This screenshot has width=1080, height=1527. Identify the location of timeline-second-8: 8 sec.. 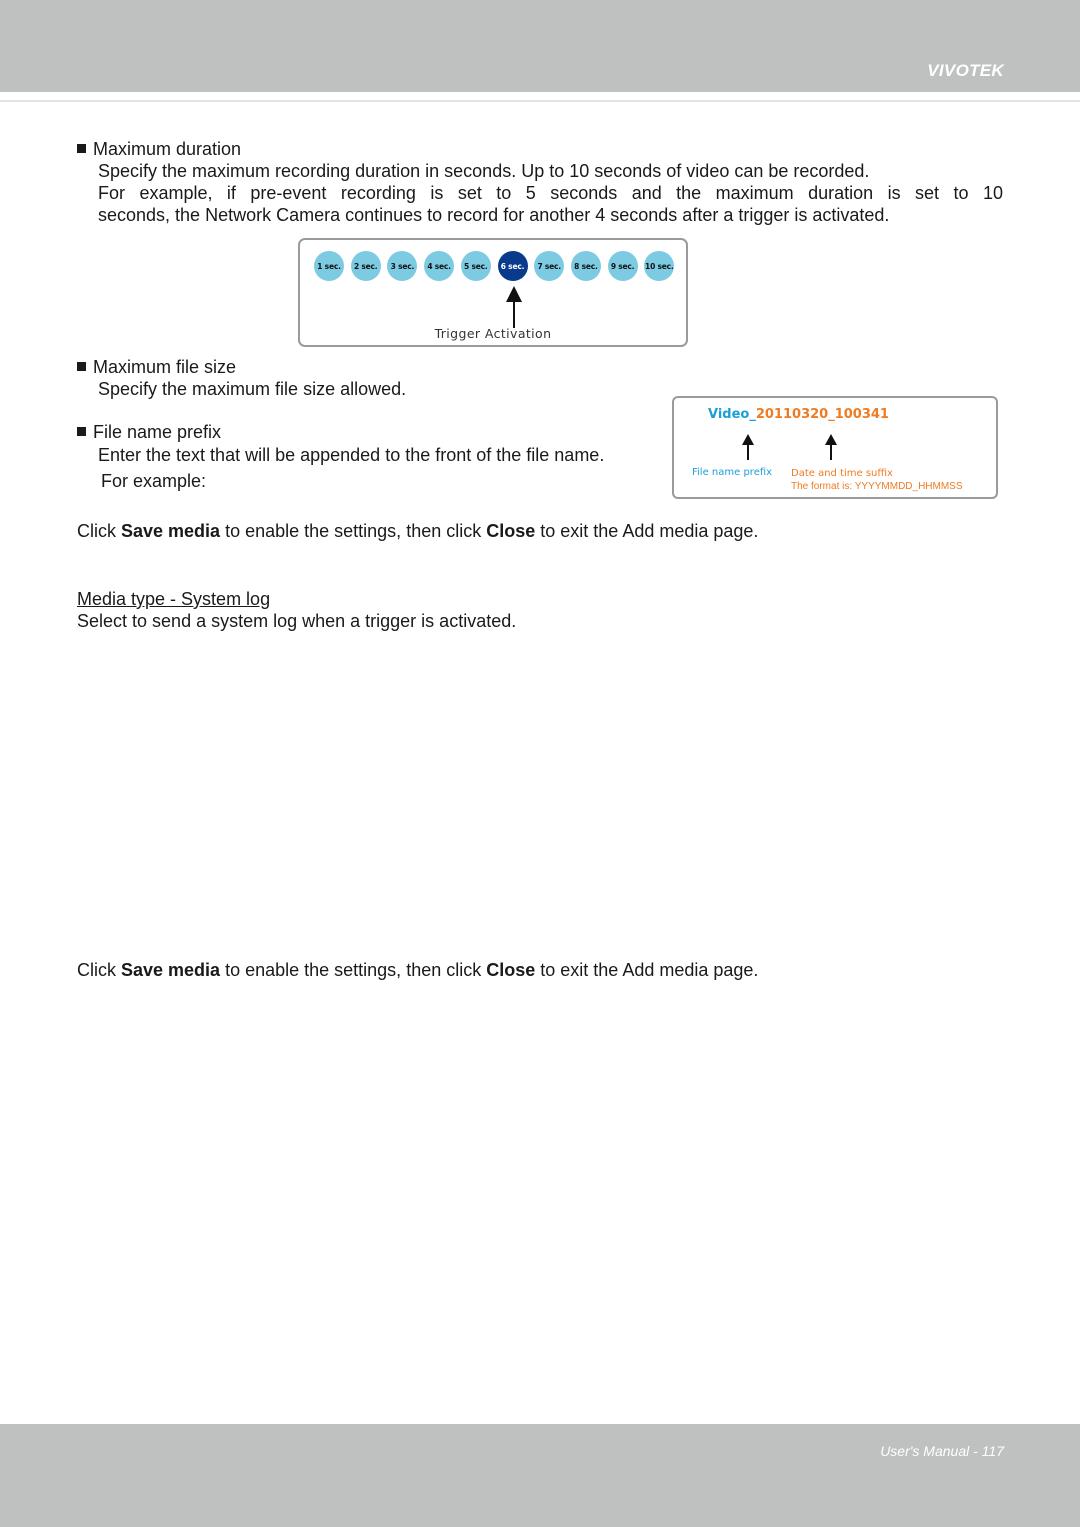
(585, 266).